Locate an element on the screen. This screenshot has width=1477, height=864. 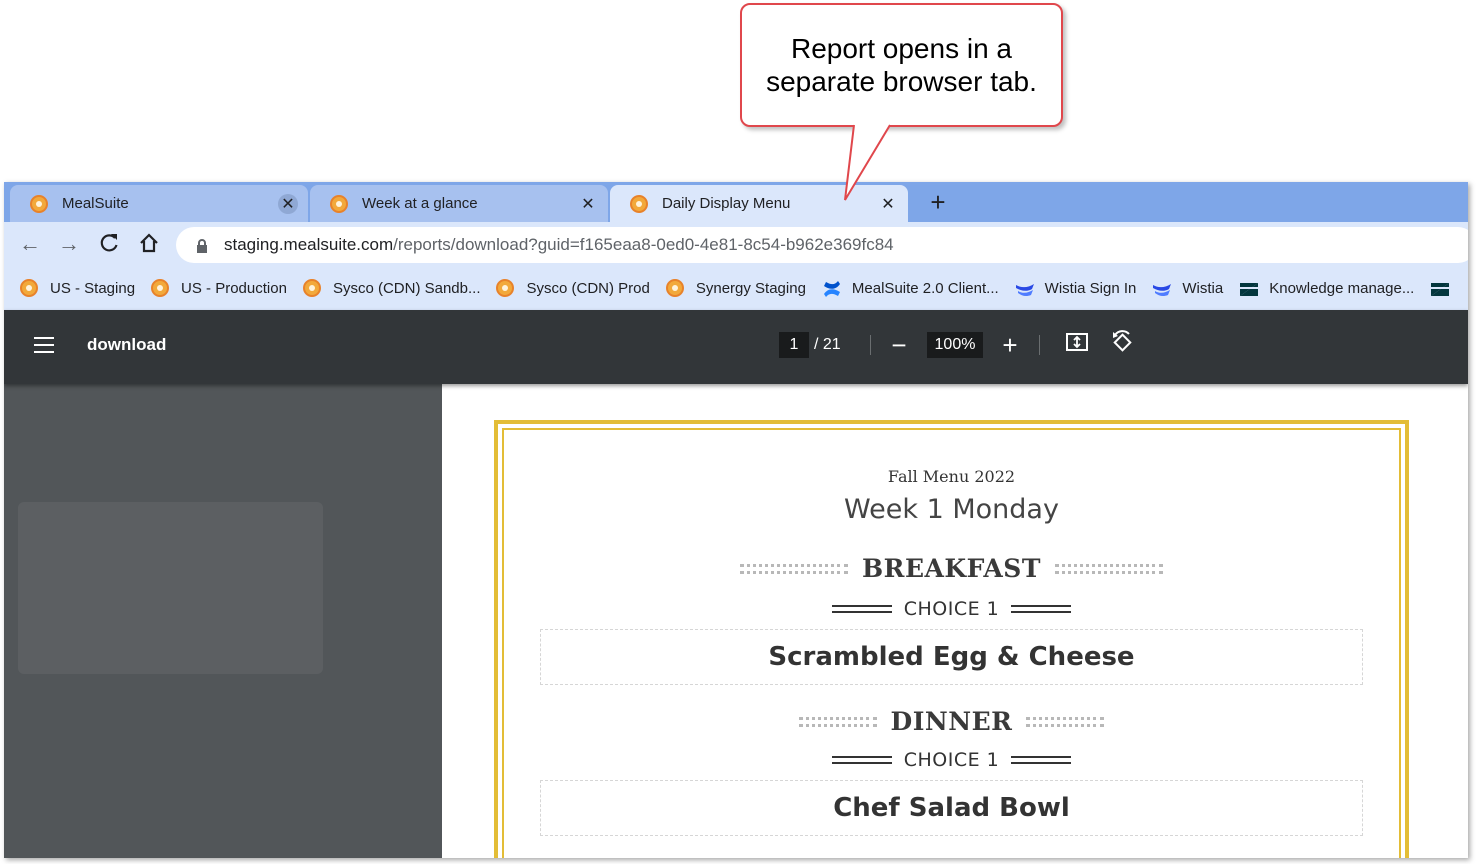
bookmark-label: Synergy Staging is located at coordinates (750, 288).